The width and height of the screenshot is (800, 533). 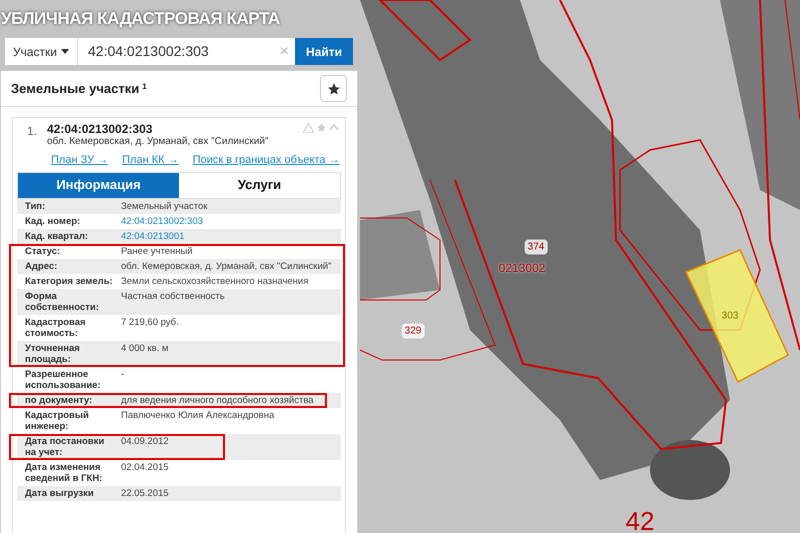 I want to click on results-heading: Земельные участки $^{1}$, so click(x=79, y=89).